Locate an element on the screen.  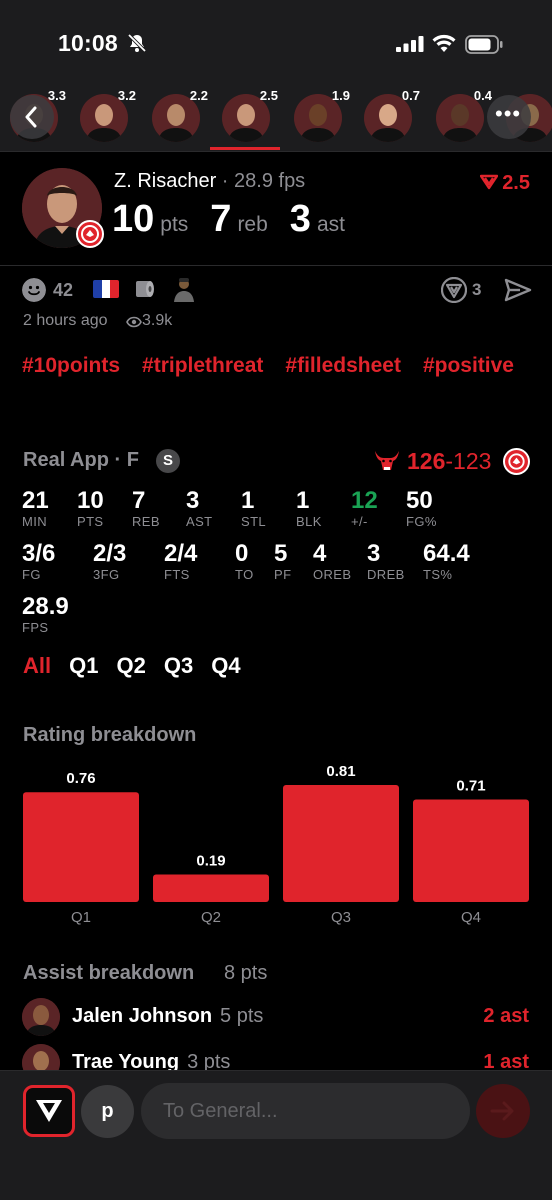
rating-bar-category: Q2 is located at coordinates (211, 917).